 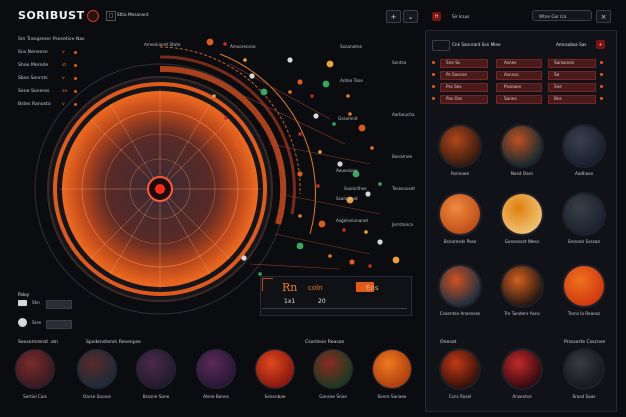 What do you see at coordinates (562, 15) in the screenshot?
I see `right-search-input: Wtne Gar Ica` at bounding box center [562, 15].